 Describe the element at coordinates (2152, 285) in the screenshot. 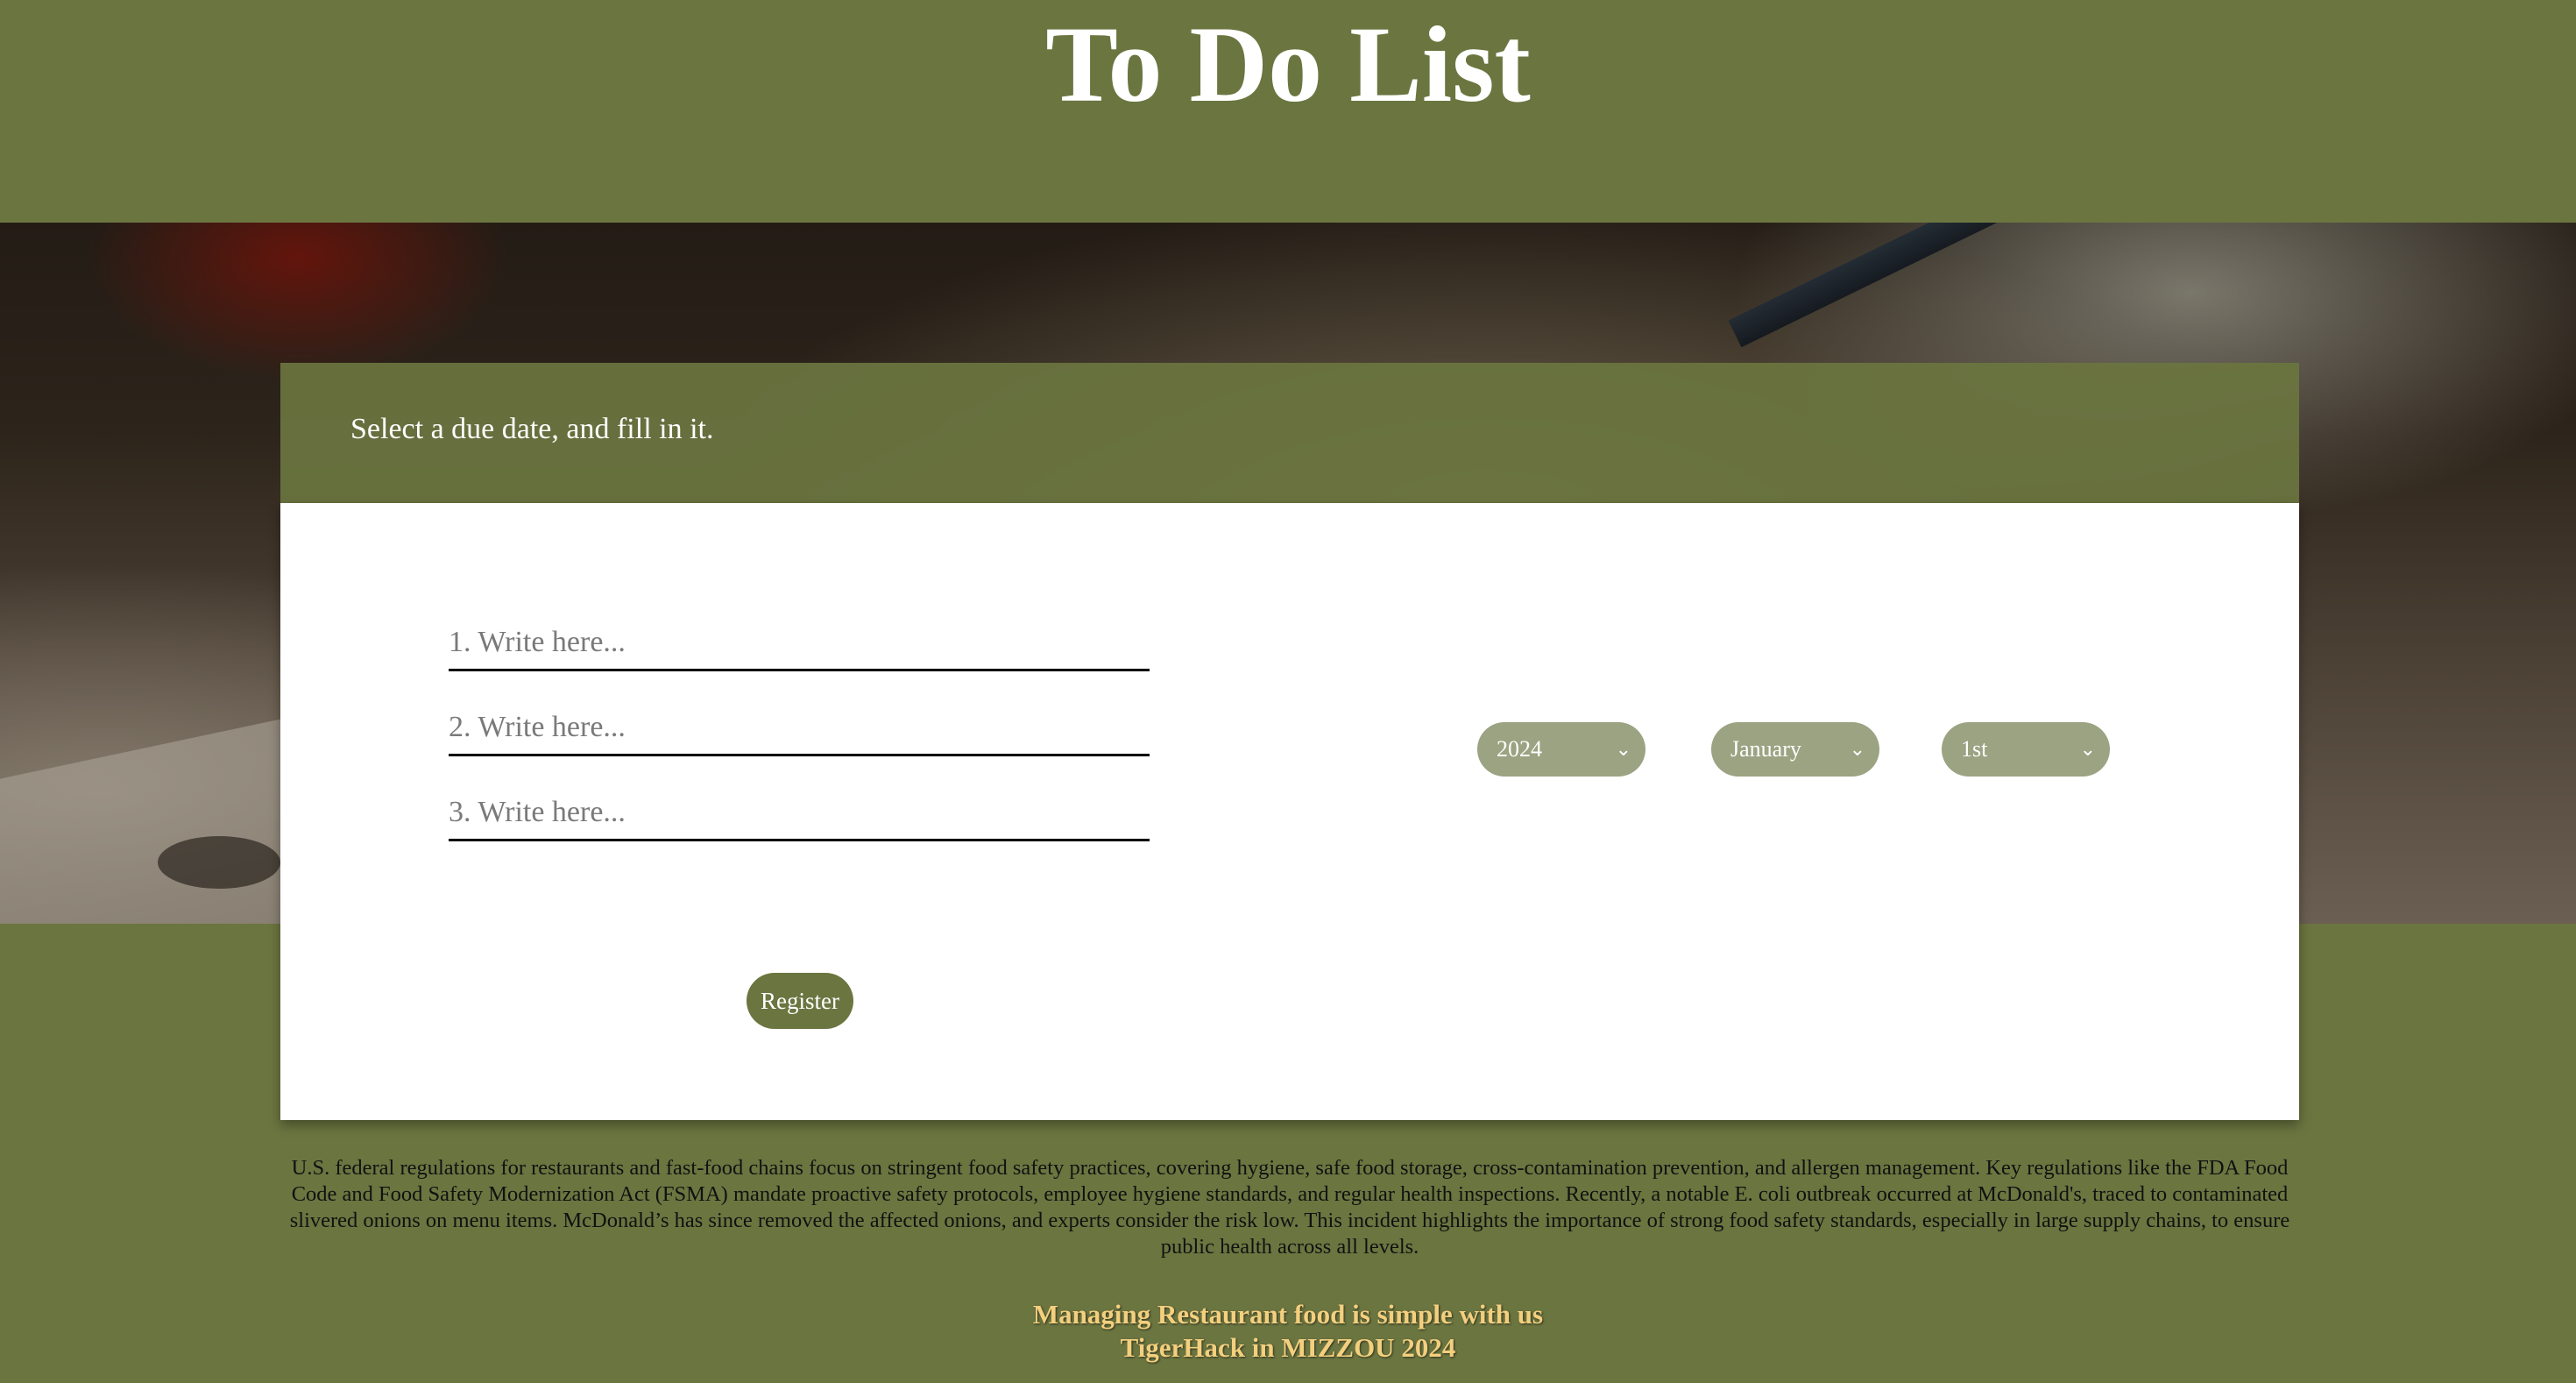

I see `hero-pen-shape` at that location.